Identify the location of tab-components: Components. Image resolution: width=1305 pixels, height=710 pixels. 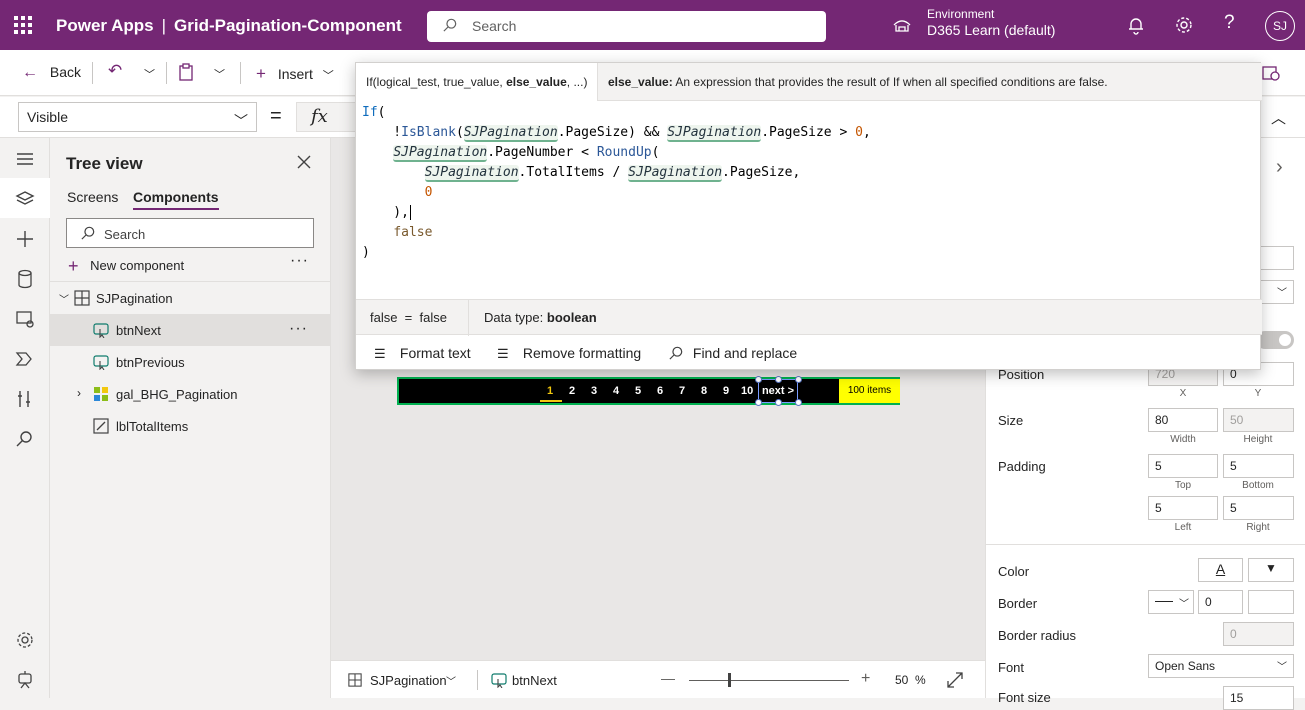
(176, 199).